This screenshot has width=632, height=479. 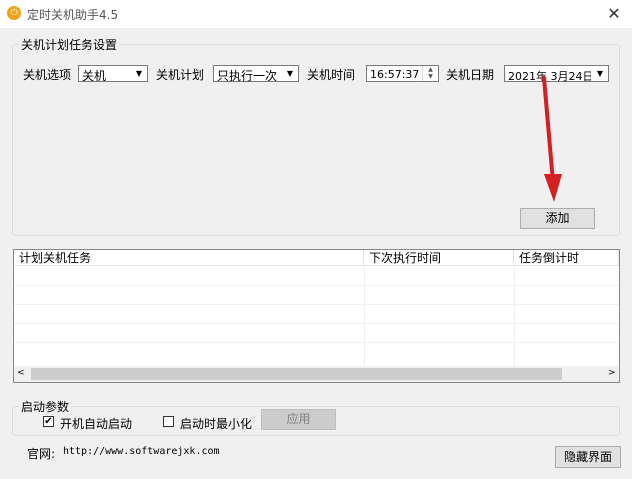 What do you see at coordinates (47, 75) in the screenshot?
I see `option-label: 关机选项` at bounding box center [47, 75].